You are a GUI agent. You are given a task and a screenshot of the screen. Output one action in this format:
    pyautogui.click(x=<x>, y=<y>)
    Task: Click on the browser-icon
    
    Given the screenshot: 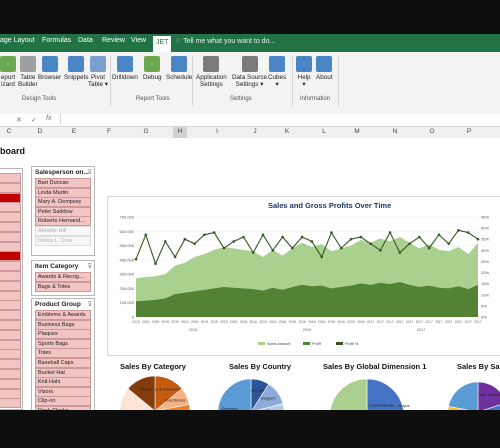 What is the action you would take?
    pyautogui.click(x=49, y=64)
    